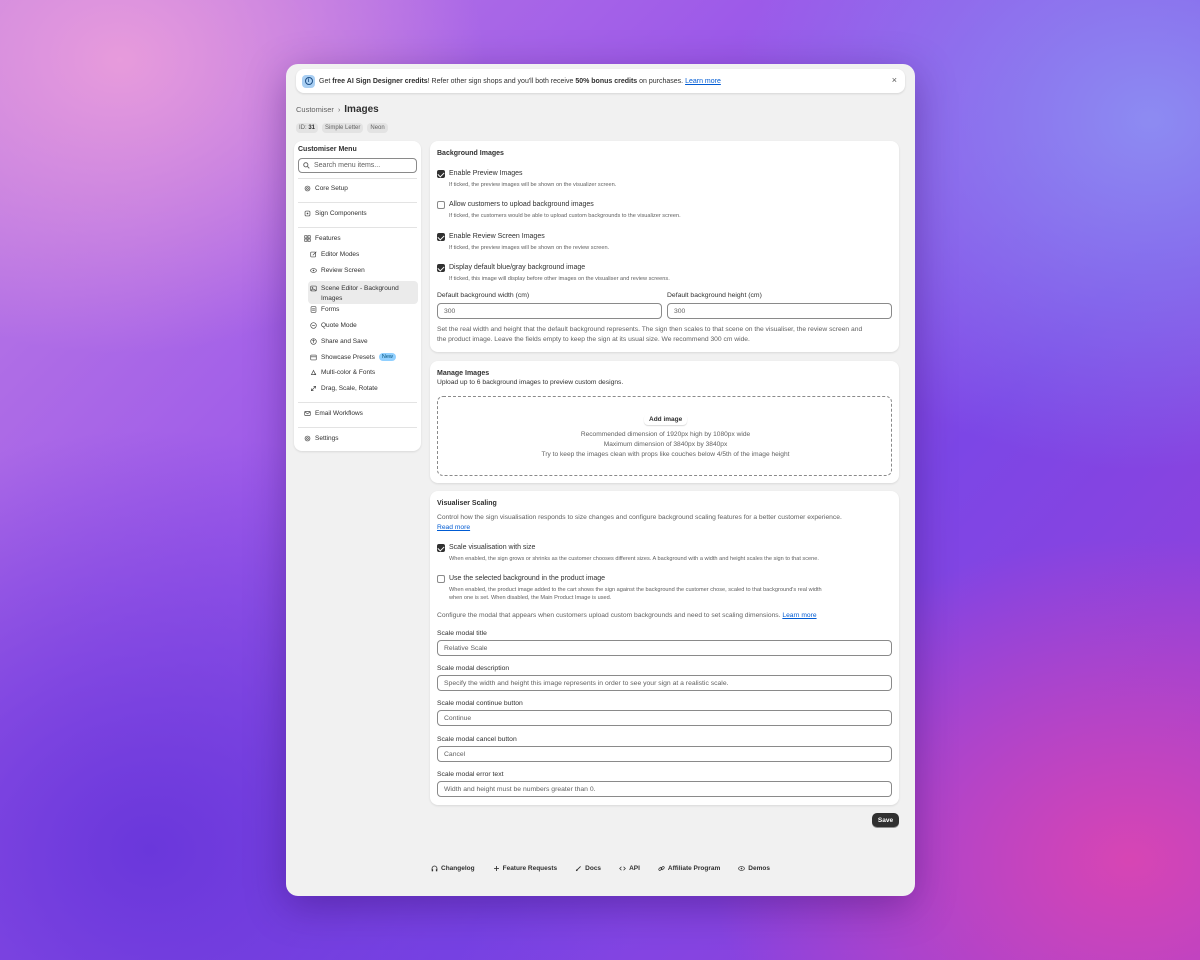  I want to click on footer-link-feature-requests: Feature Requests, so click(525, 868).